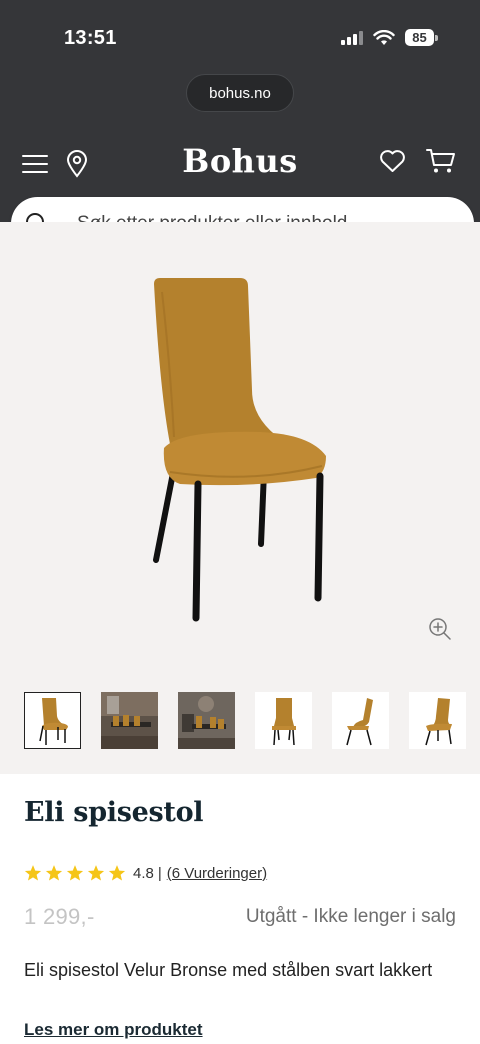 This screenshot has height=1044, width=480. What do you see at coordinates (59, 916) in the screenshot?
I see `product-price: 1 299,-` at bounding box center [59, 916].